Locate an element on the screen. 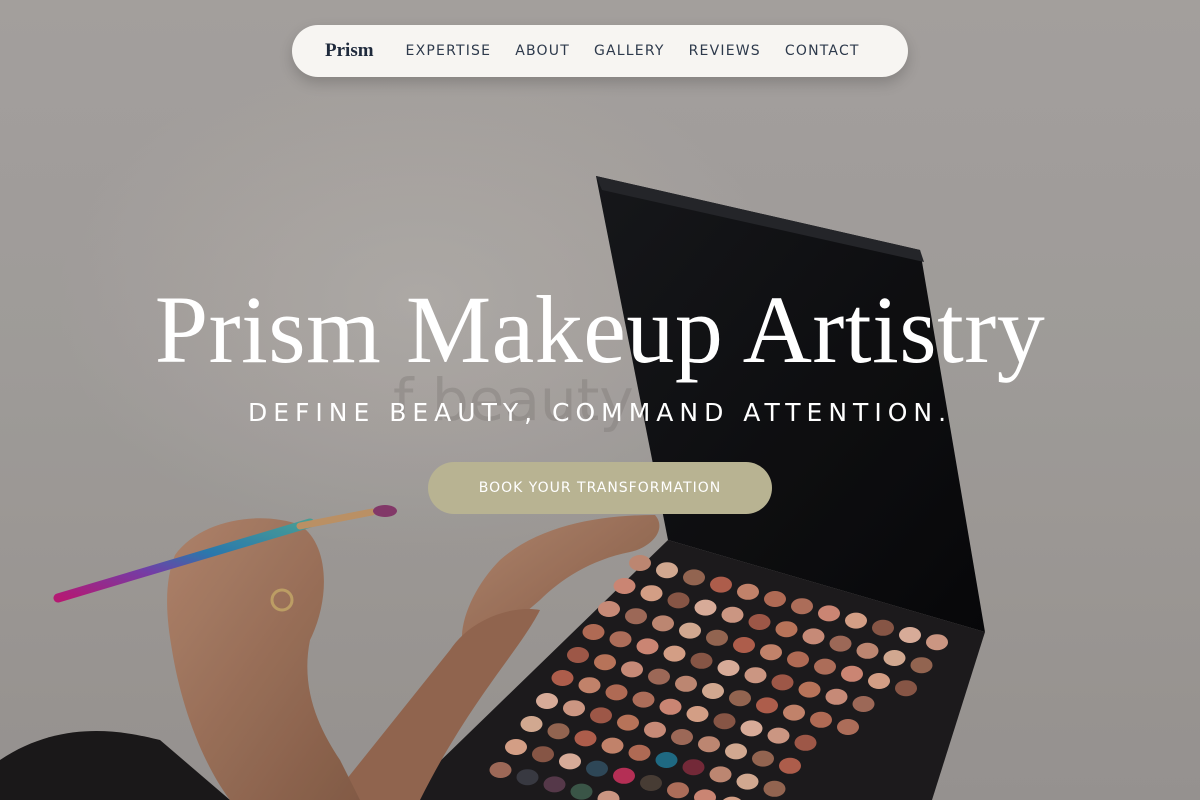 The width and height of the screenshot is (1200, 800). nav-link-gallery: GALLERY is located at coordinates (629, 51).